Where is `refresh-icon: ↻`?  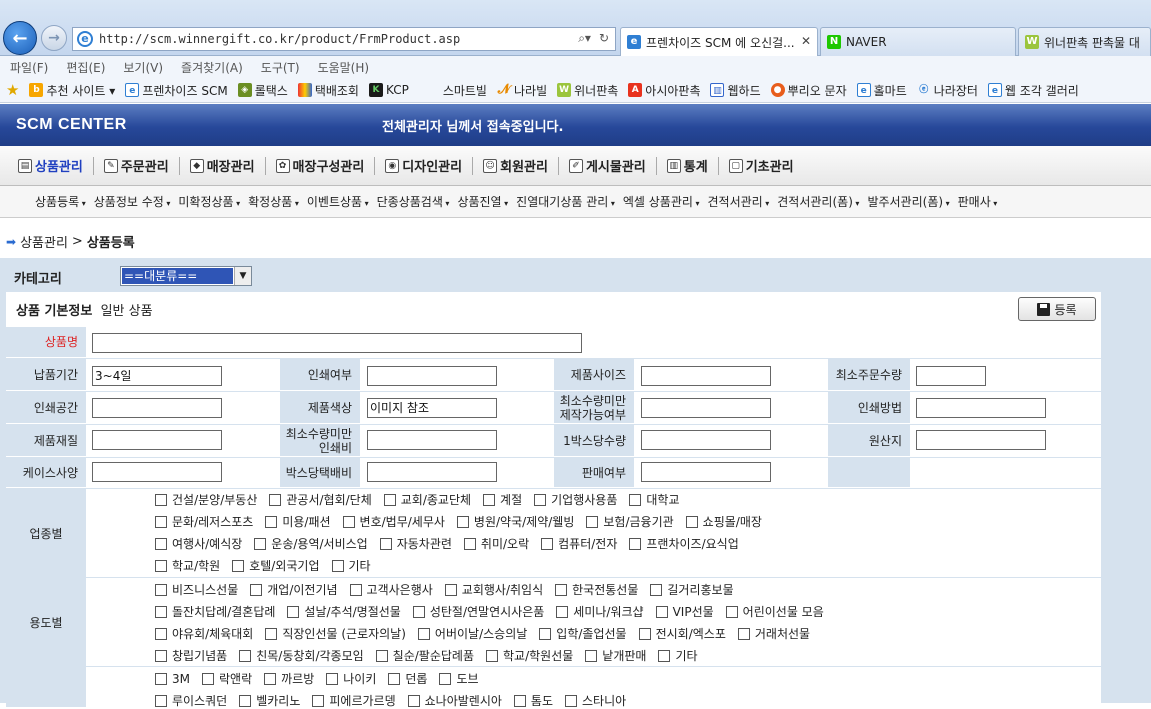
refresh-icon: ↻ is located at coordinates (604, 38).